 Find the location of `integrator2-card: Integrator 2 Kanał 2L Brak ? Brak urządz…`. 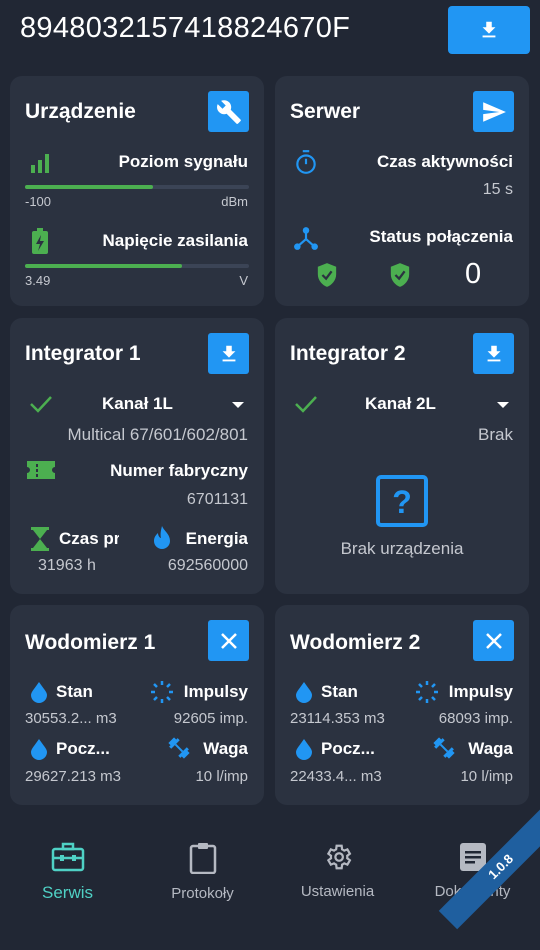

integrator2-card: Integrator 2 Kanał 2L Brak ? Brak urządz… is located at coordinates (402, 456).